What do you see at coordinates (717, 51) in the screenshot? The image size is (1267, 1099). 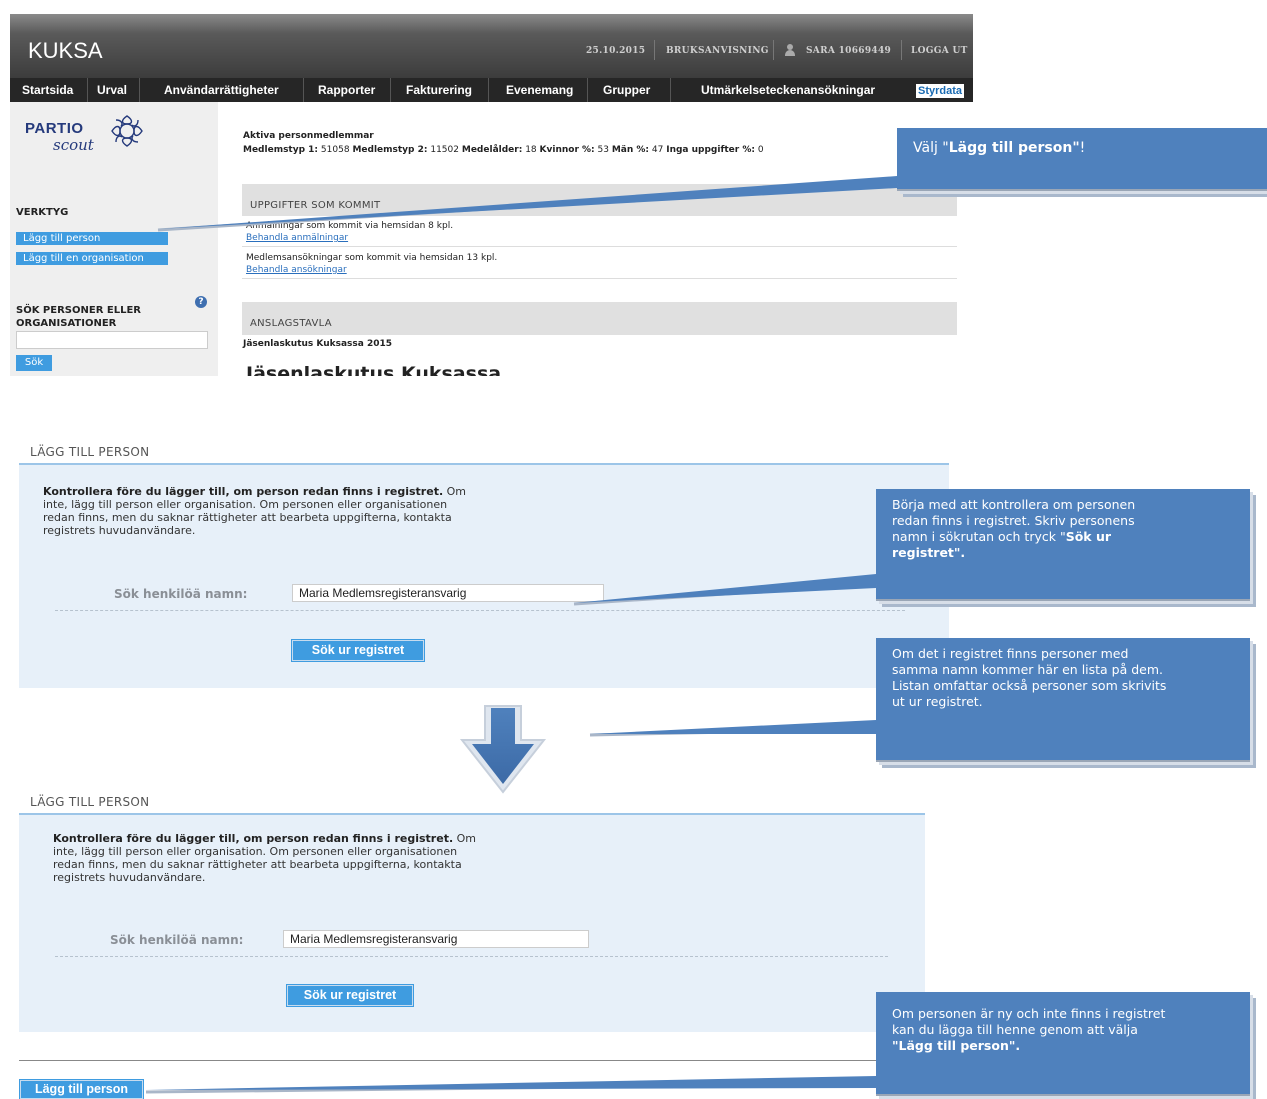 I see `manual-link: BRUKSANVISNING` at bounding box center [717, 51].